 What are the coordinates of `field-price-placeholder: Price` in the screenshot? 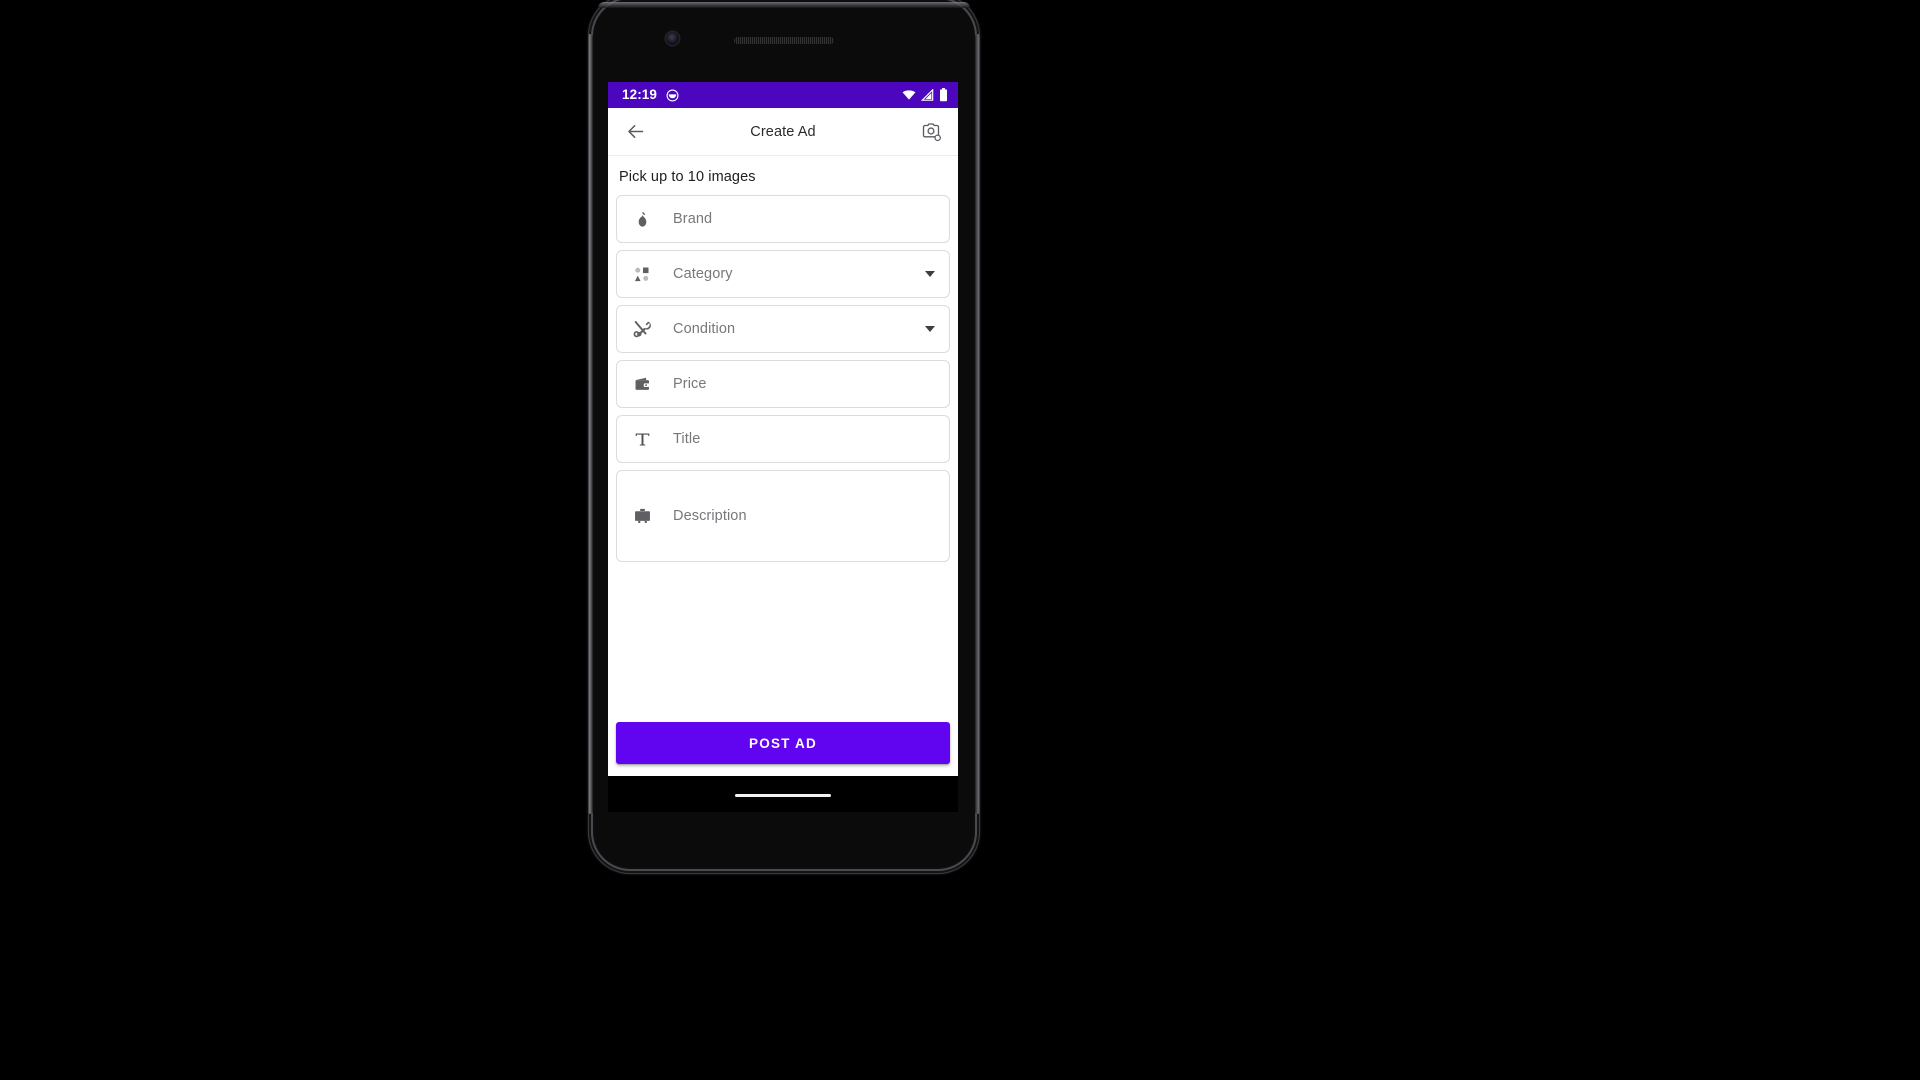 It's located at (690, 384).